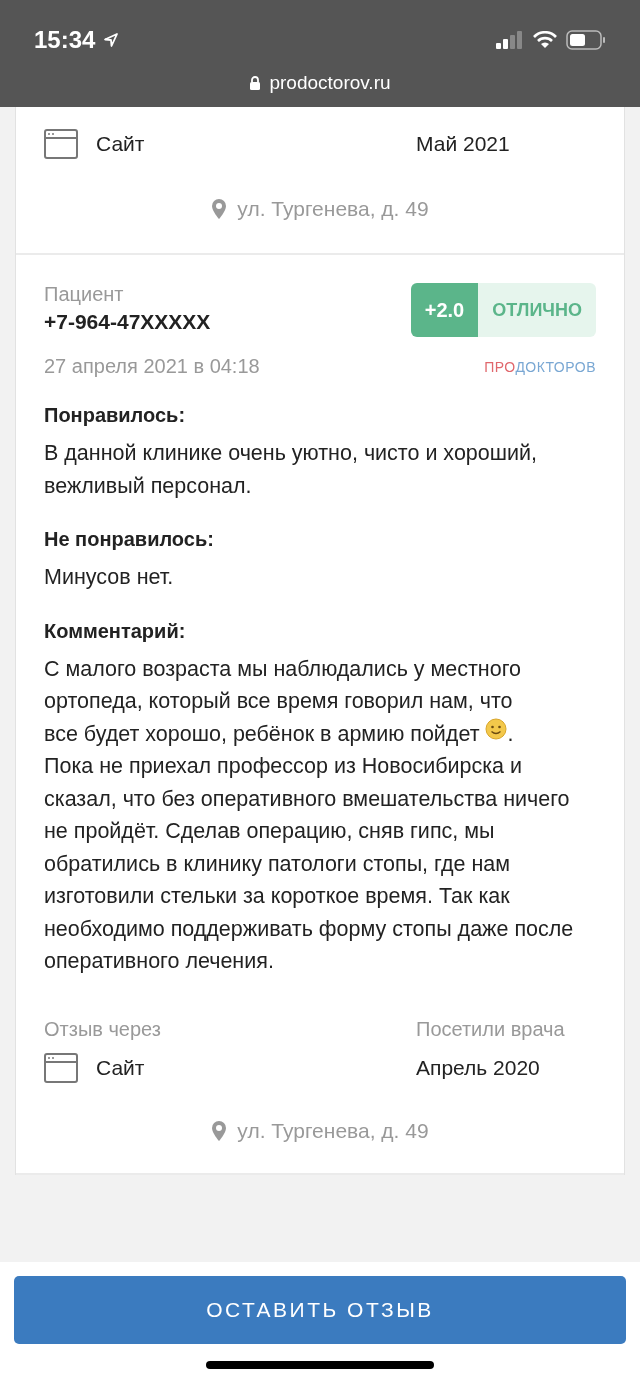  Describe the element at coordinates (127, 322) in the screenshot. I see `author-phone: +7-964-47XXXXX` at that location.